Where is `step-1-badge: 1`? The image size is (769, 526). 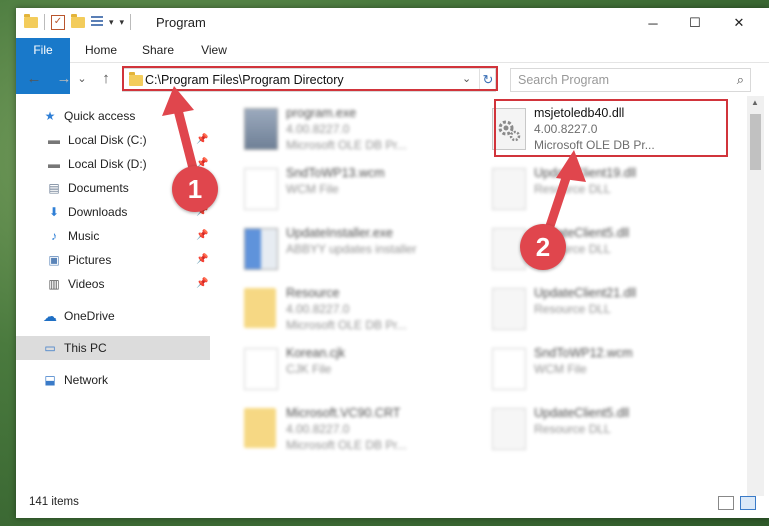
step-1-badge: 1 is located at coordinates (195, 189).